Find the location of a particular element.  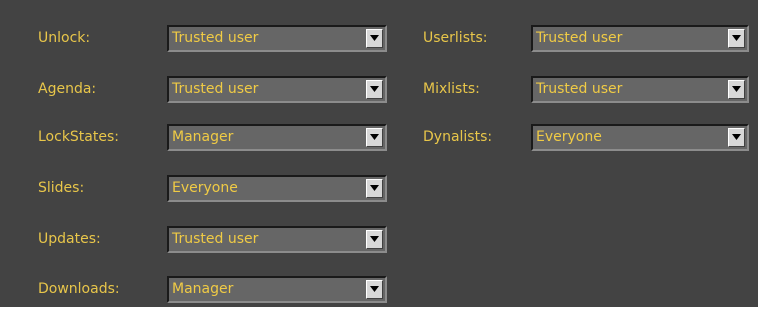

unlock-label: Unlock: is located at coordinates (64, 38).